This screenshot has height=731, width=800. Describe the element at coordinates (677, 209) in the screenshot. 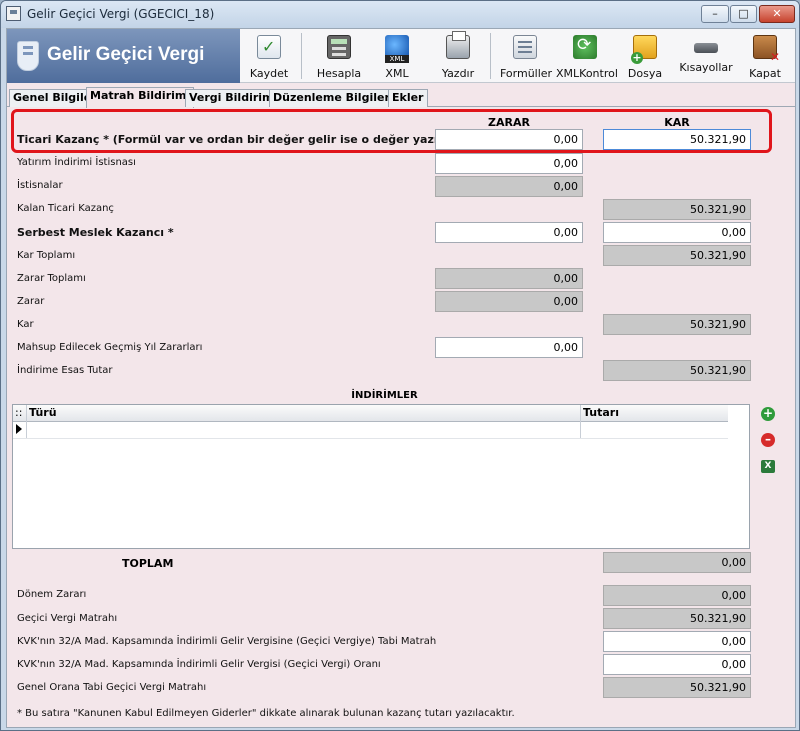

I see `kalan-ticari-kar-value: 50.321,90` at that location.